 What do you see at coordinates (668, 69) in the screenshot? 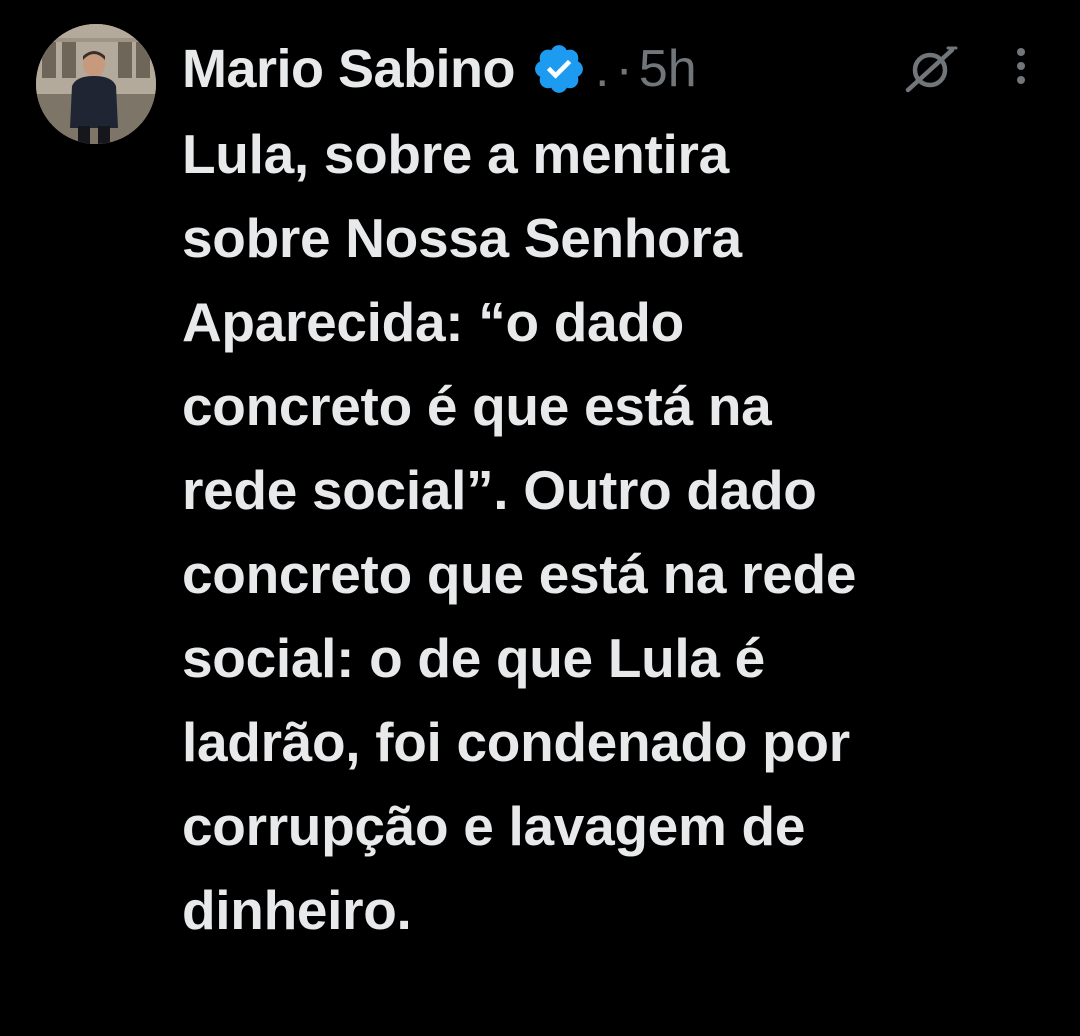
I see `tweet-timestamp: 5h` at bounding box center [668, 69].